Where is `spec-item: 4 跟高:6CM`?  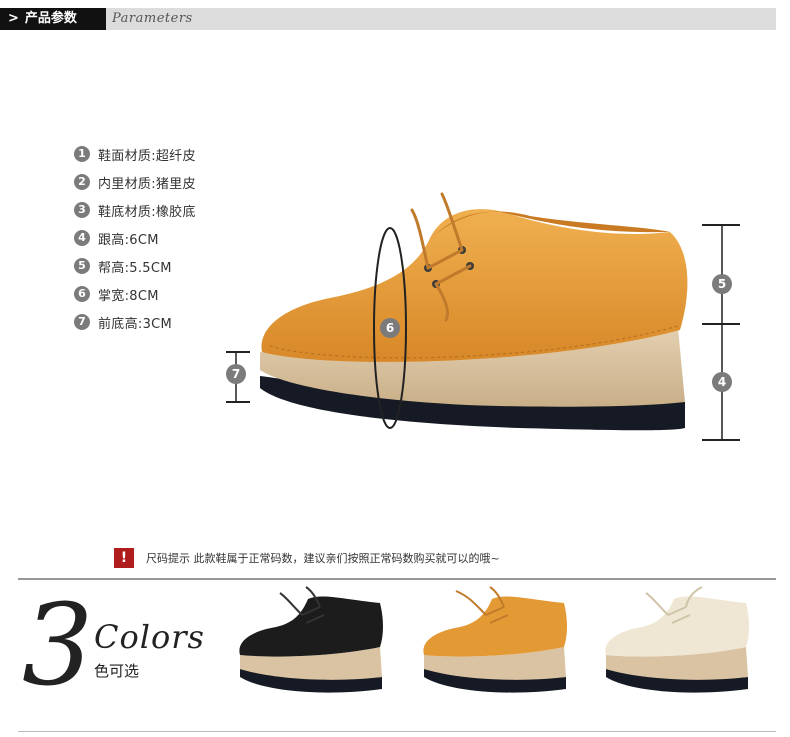
spec-item: 4 跟高:6CM is located at coordinates (135, 238).